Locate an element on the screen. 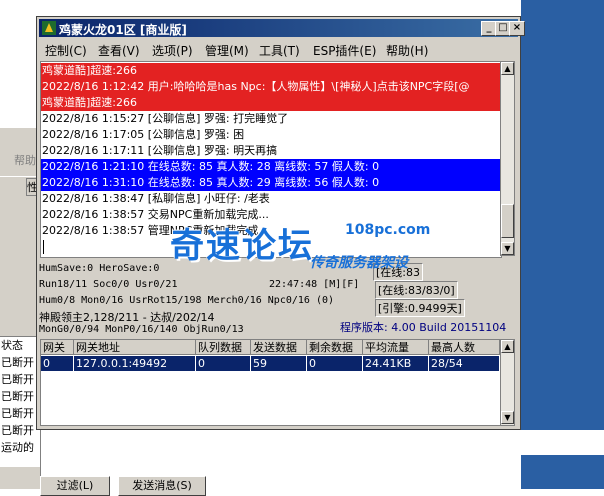 The width and height of the screenshot is (604, 496). close-button: × is located at coordinates (517, 28).